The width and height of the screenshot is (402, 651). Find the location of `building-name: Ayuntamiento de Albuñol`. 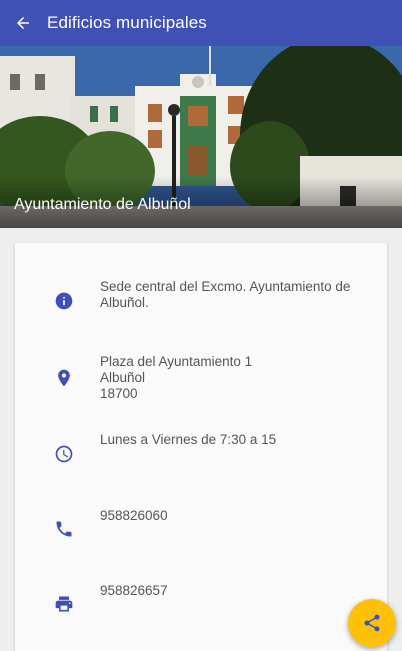

building-name: Ayuntamiento de Albuñol is located at coordinates (102, 204).